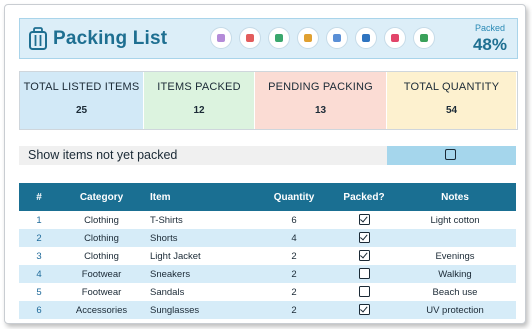 The width and height of the screenshot is (532, 329). I want to click on table-row: 5 Footwear Sandals 2 Beach use, so click(267, 292).